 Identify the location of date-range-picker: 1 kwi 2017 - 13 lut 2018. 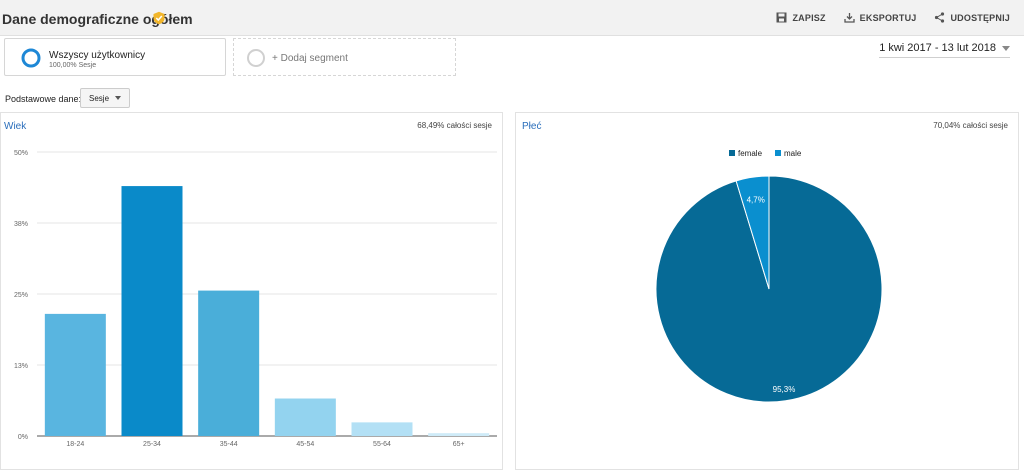
(944, 50).